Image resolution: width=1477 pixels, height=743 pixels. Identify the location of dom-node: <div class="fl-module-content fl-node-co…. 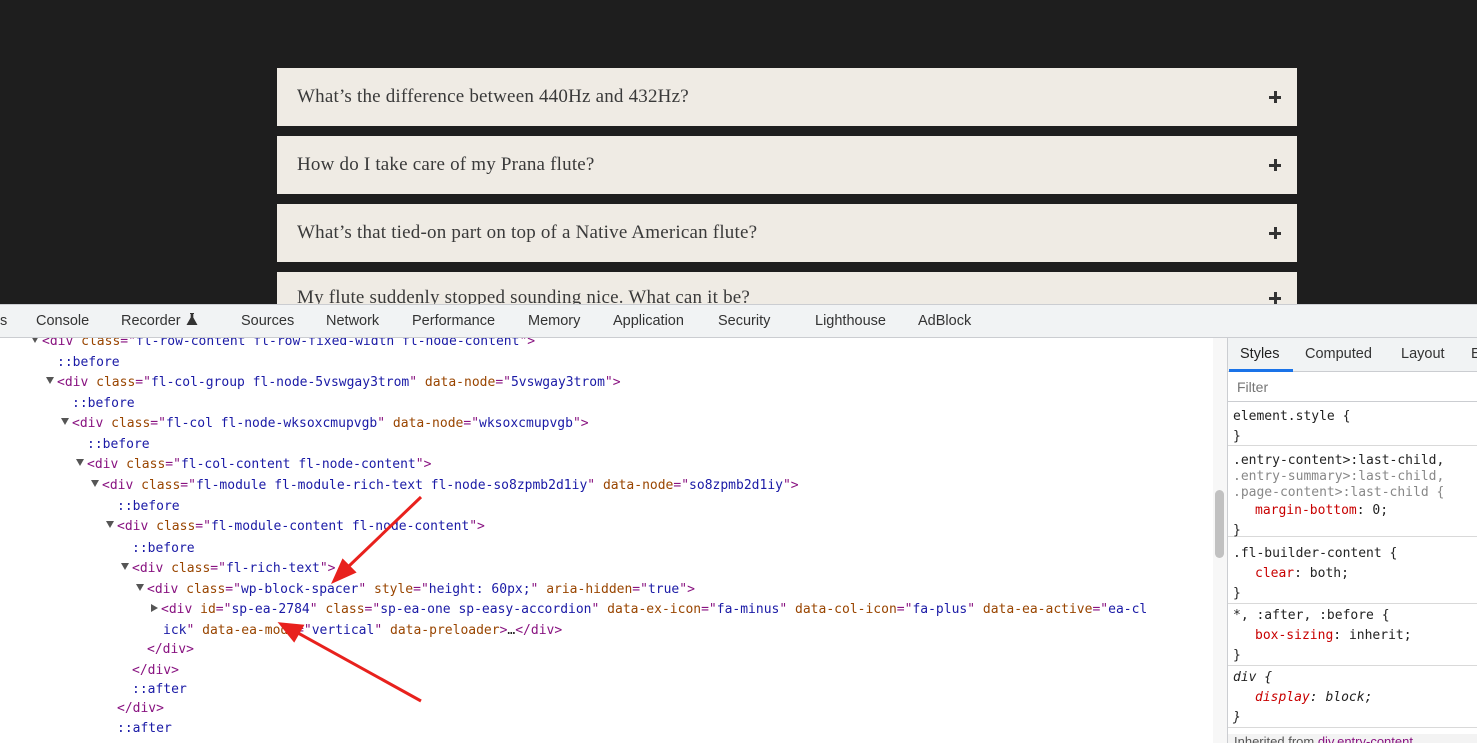
(295, 527).